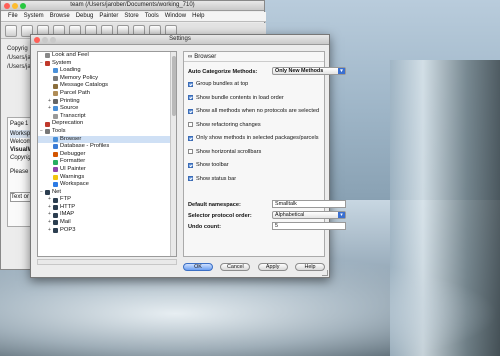 The width and height of the screenshot is (500, 356). What do you see at coordinates (107, 185) in the screenshot?
I see `tree-item-workspace: Workspace` at bounding box center [107, 185].